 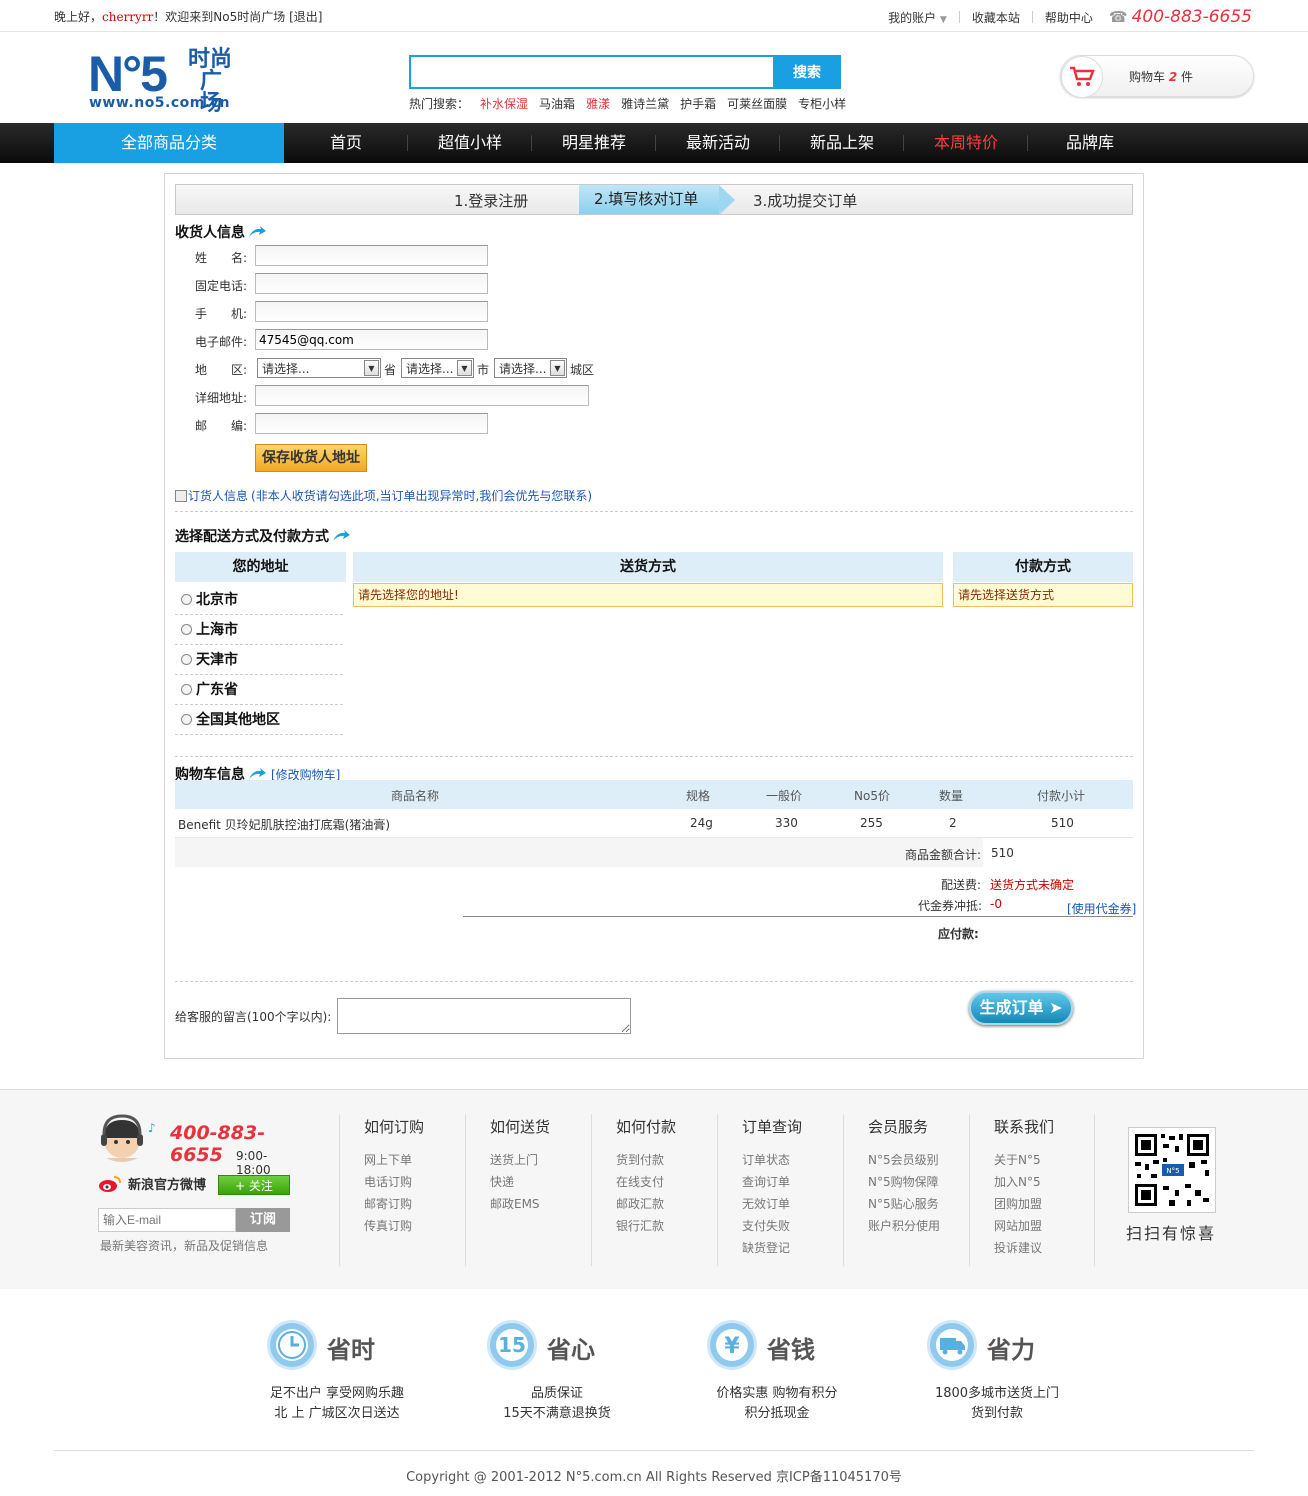 I want to click on email-subscribe-input, so click(x=167, y=1220).